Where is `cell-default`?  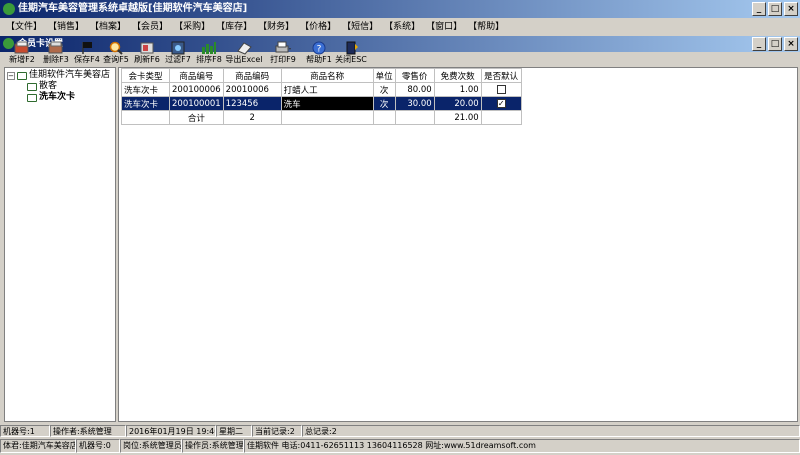 cell-default is located at coordinates (501, 89).